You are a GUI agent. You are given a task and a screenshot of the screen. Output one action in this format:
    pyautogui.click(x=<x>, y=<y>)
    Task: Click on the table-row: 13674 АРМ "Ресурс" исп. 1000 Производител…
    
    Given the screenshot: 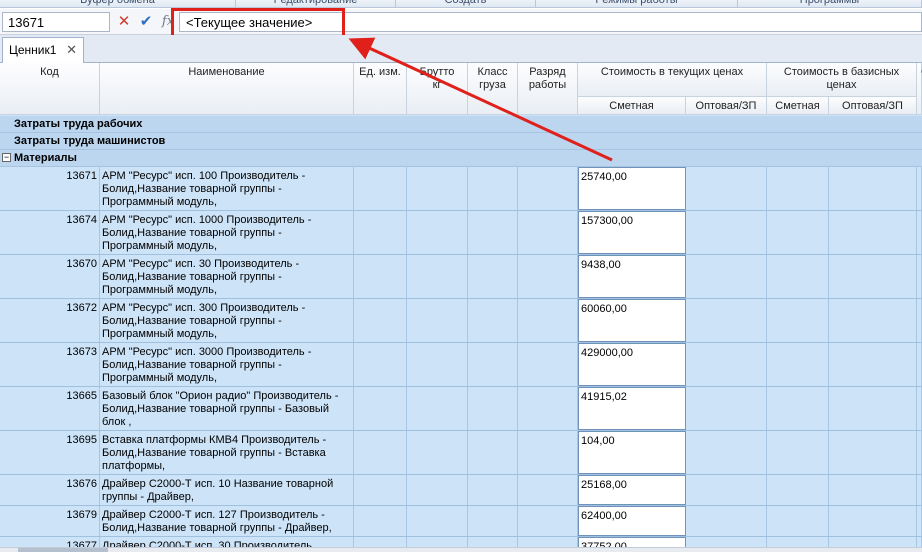 What is the action you would take?
    pyautogui.click(x=461, y=233)
    